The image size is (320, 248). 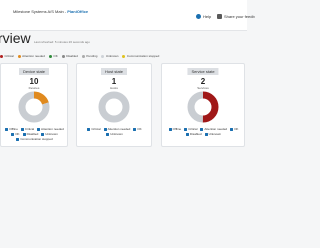 What do you see at coordinates (33, 56) in the screenshot?
I see `status-legend-label: Attention needed` at bounding box center [33, 56].